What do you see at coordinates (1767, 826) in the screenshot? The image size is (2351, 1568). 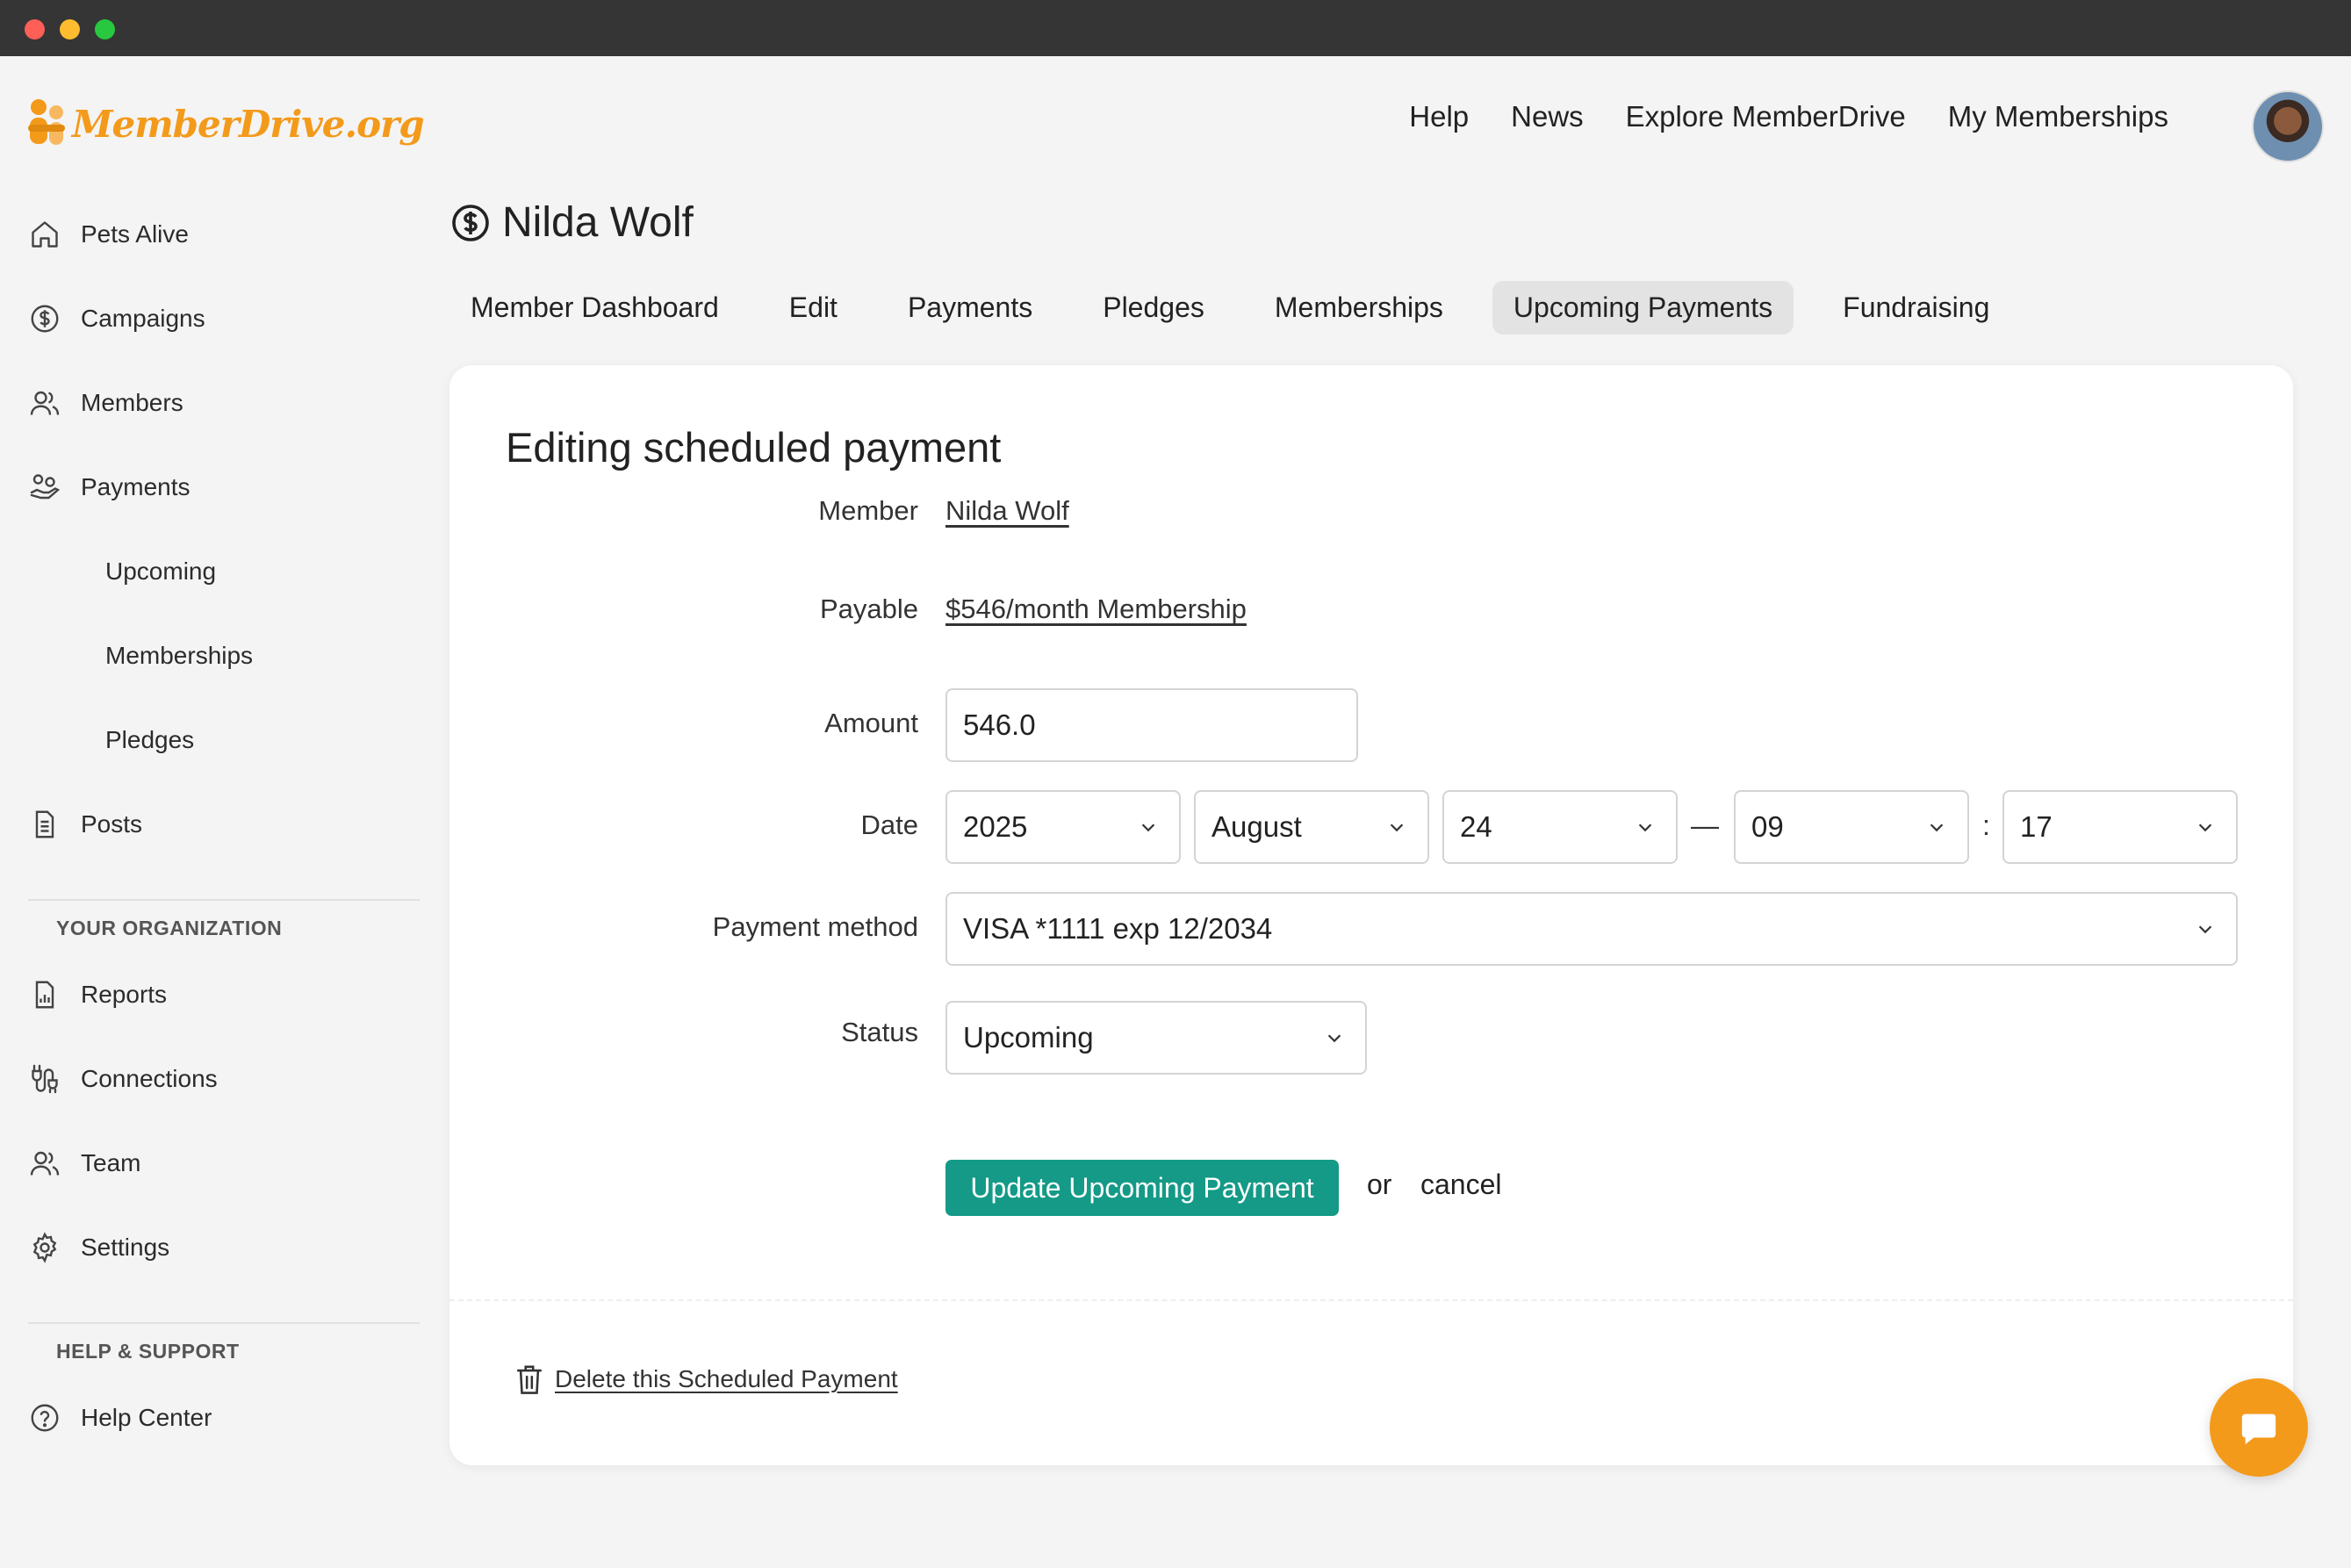 I see `time-hour-value: 09` at bounding box center [1767, 826].